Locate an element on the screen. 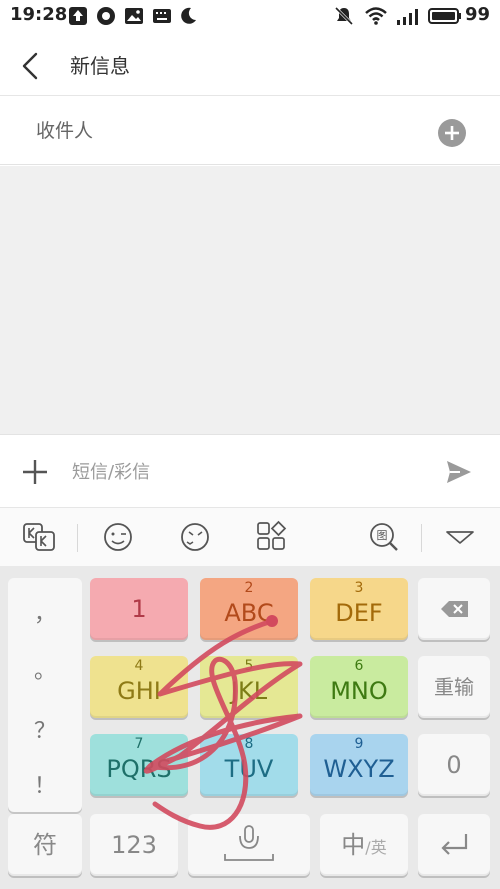 This screenshot has width=500, height=889. emoji-icon is located at coordinates (118, 537).